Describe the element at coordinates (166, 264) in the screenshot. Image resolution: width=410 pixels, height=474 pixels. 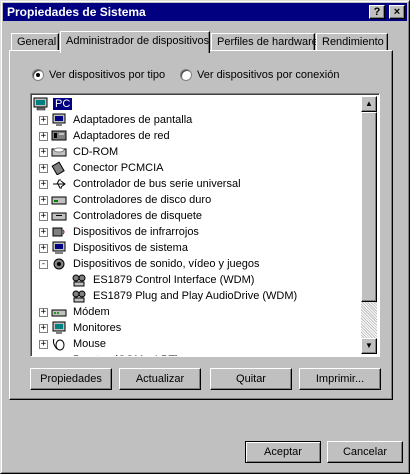
I see `tree-item-label: Dispositivos de sonido, vídeo y juegos` at that location.